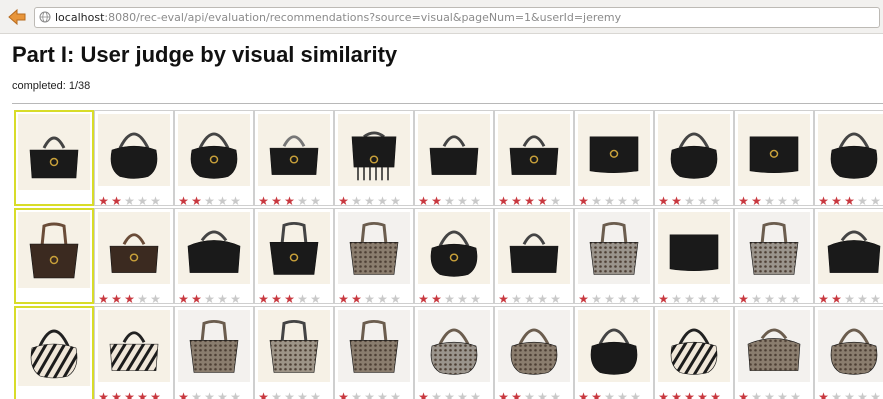  I want to click on back-arrow-icon, so click(17, 17).